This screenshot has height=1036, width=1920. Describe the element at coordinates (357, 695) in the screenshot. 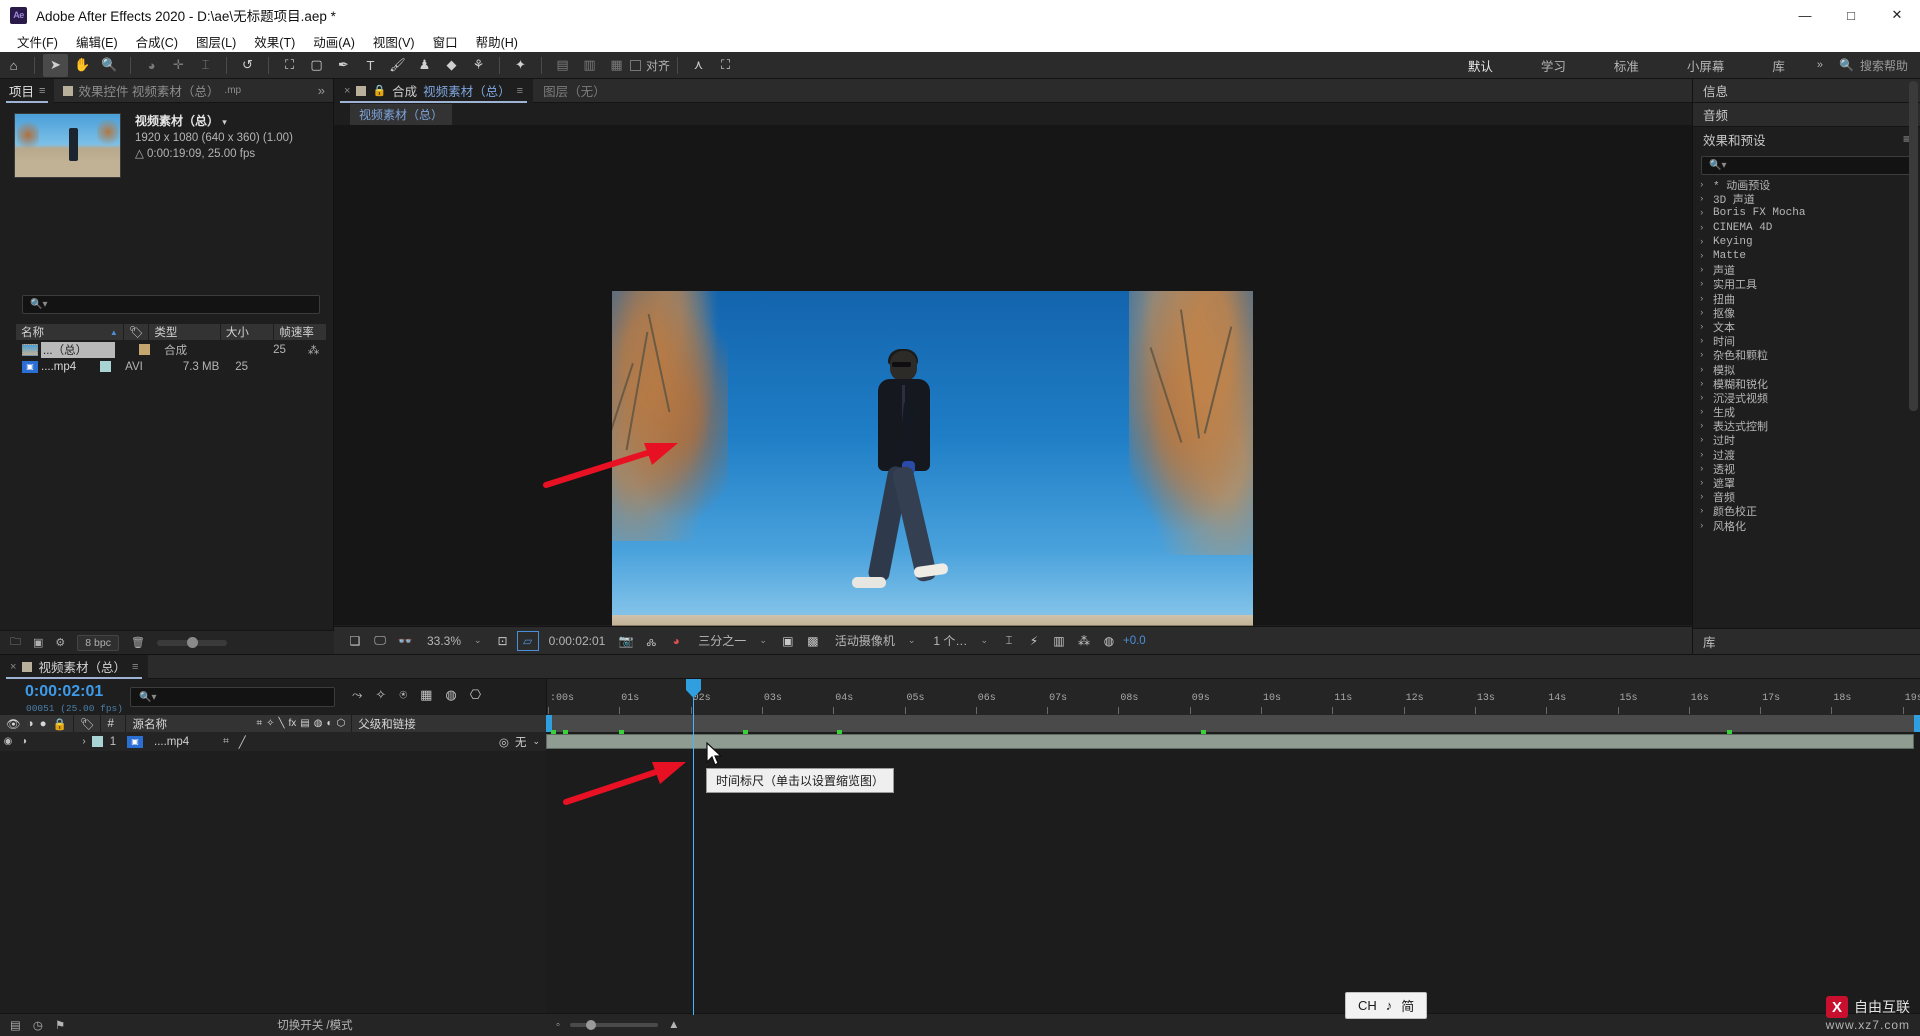

I see `composition-mini-flowchart-icon: ⤳` at that location.